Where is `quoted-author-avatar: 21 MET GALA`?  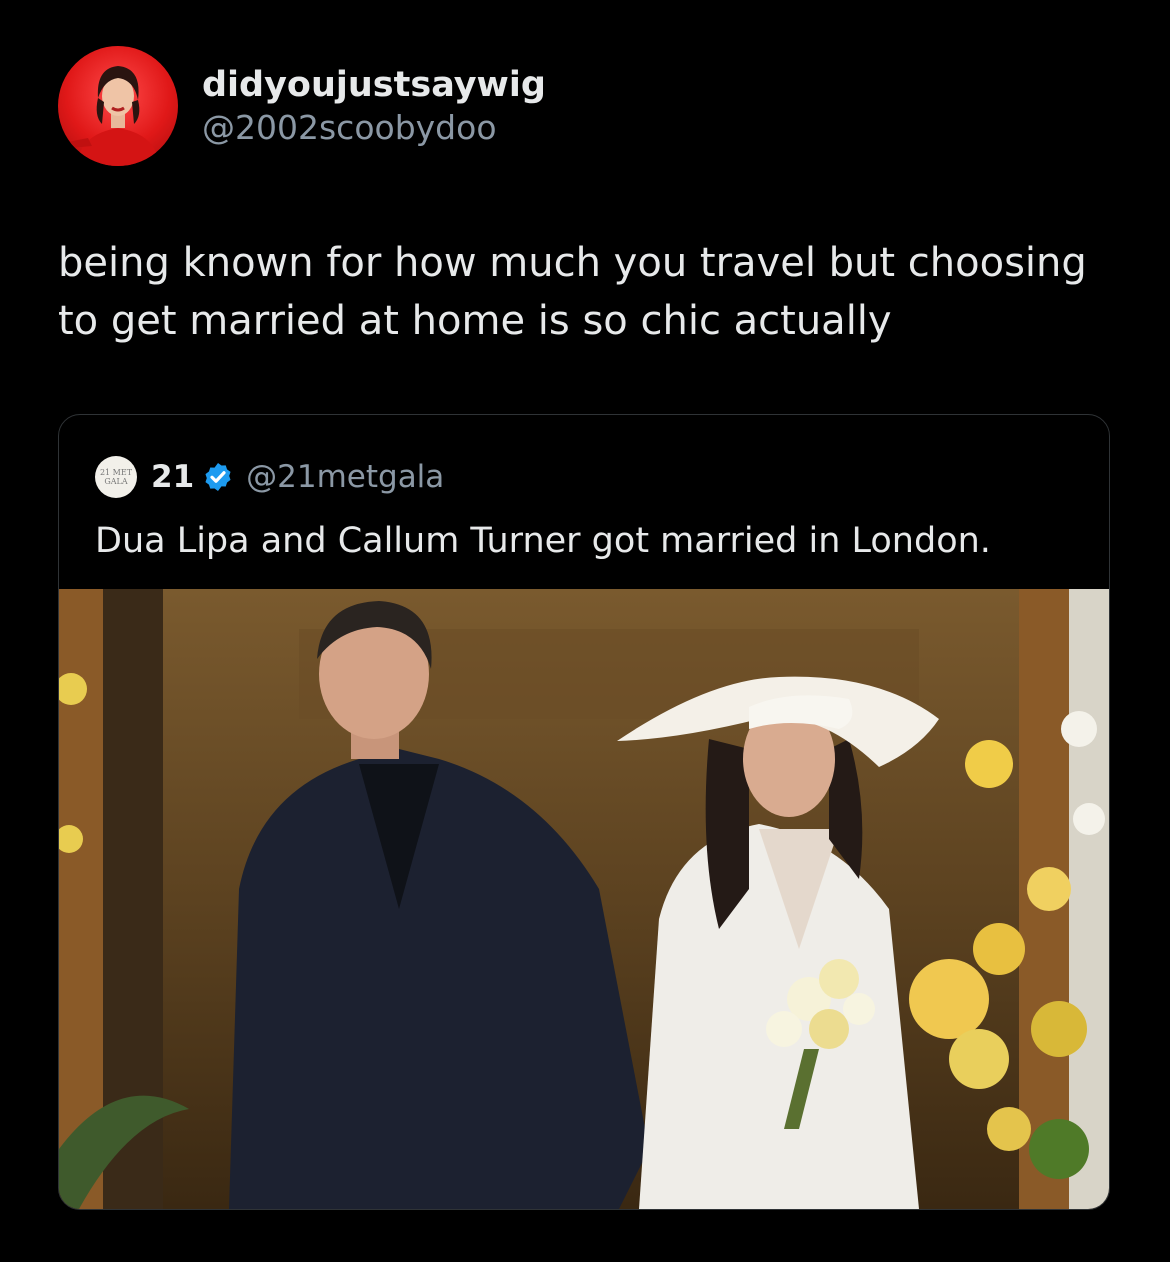 quoted-author-avatar: 21 MET GALA is located at coordinates (116, 477).